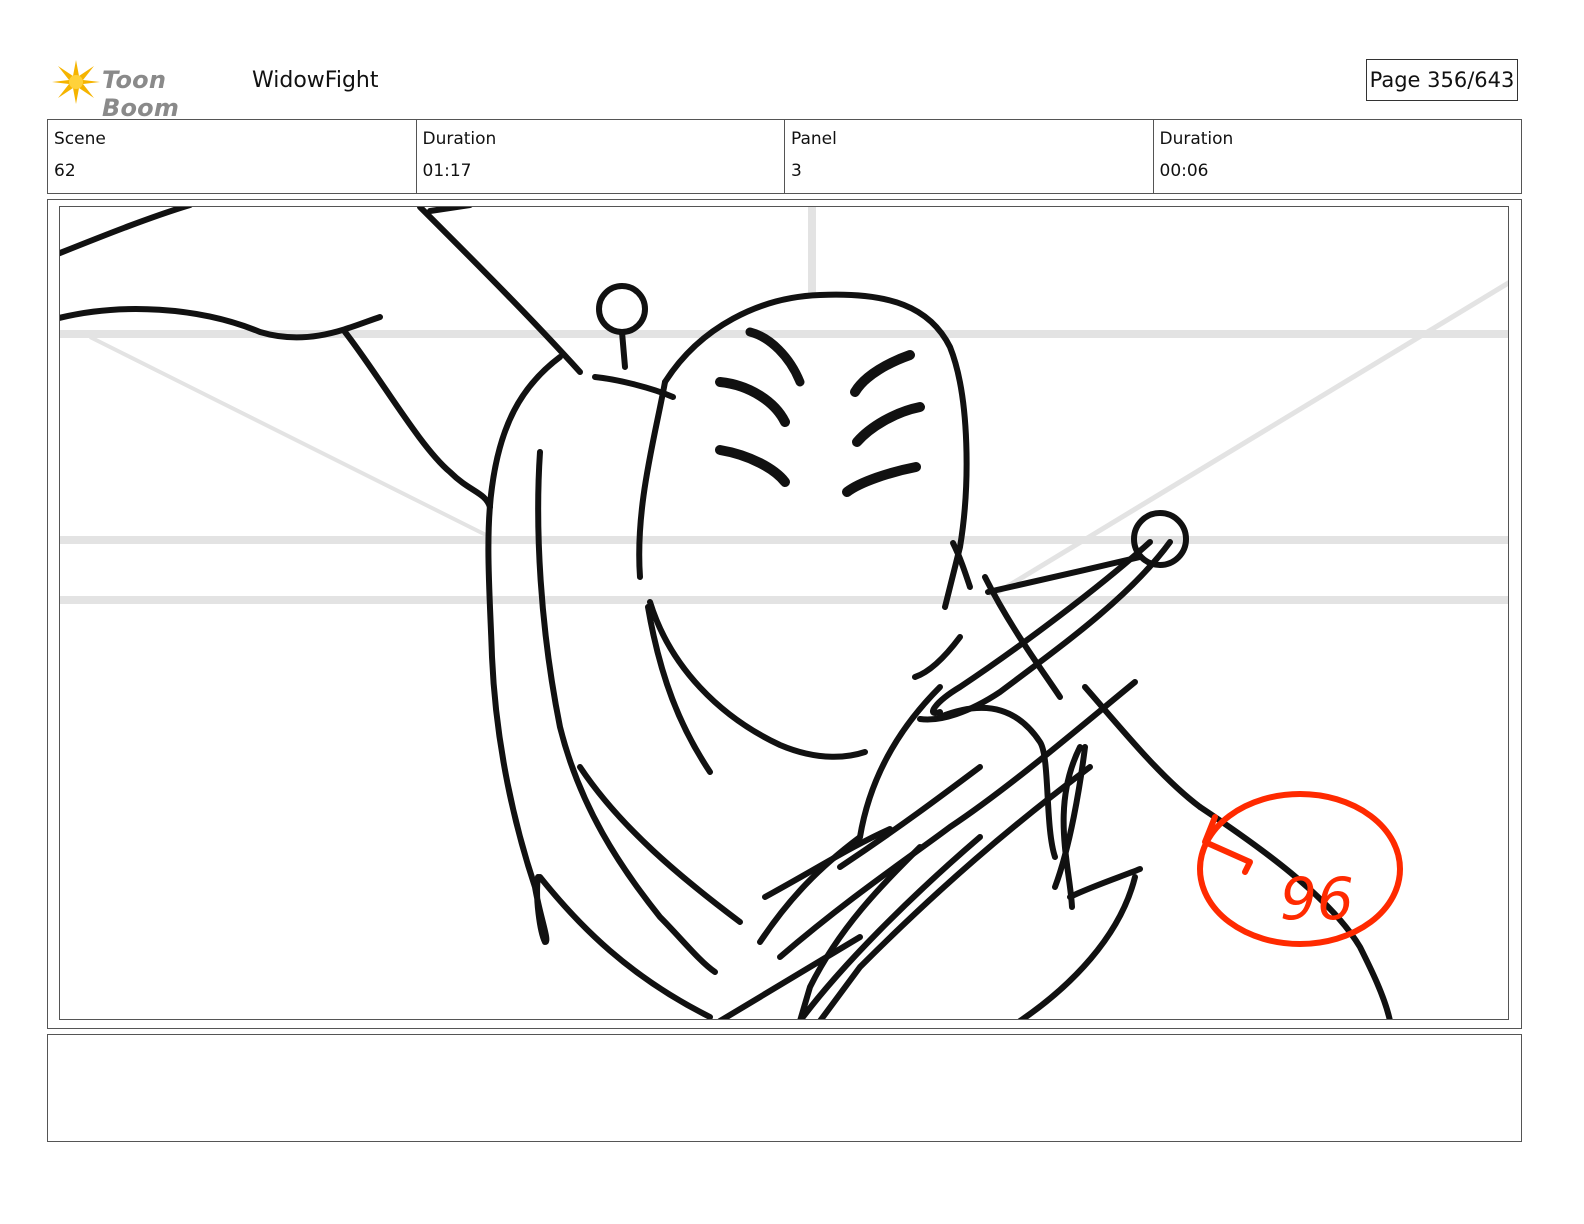  What do you see at coordinates (65, 171) in the screenshot?
I see `scene-value: 62` at bounding box center [65, 171].